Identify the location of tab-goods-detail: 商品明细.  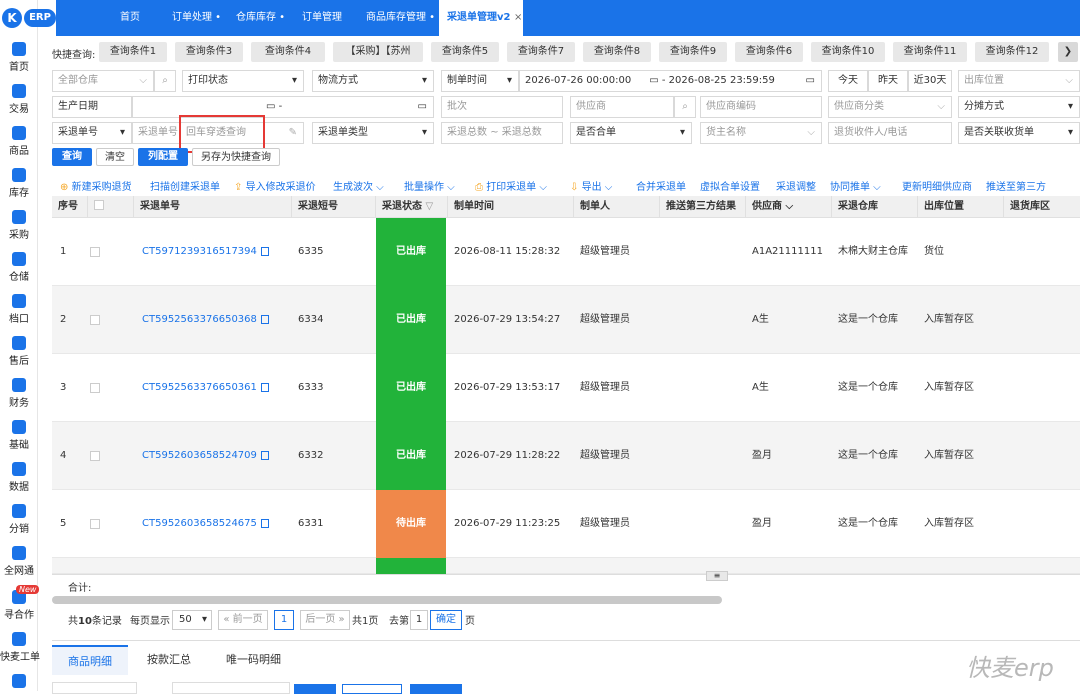
(90, 660).